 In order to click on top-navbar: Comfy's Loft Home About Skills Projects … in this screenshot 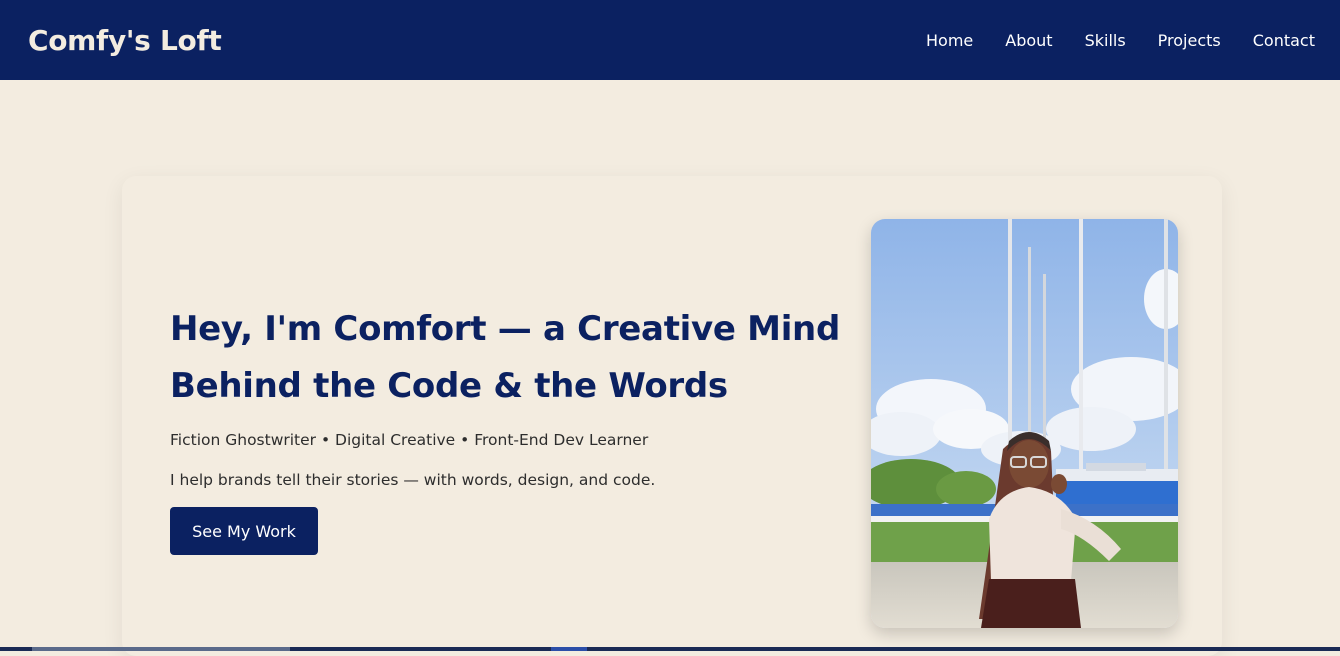, I will do `click(670, 40)`.